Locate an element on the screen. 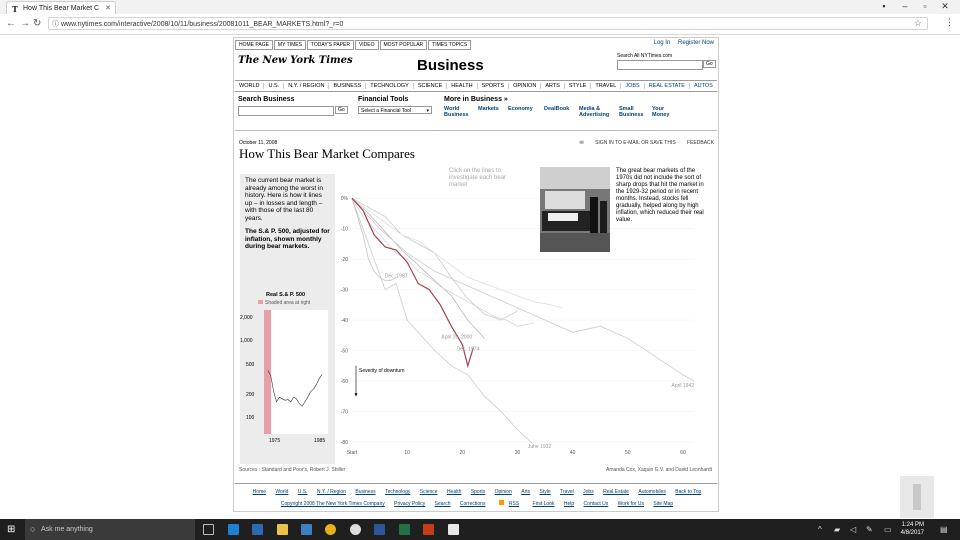  outlook-icon is located at coordinates (257, 529).